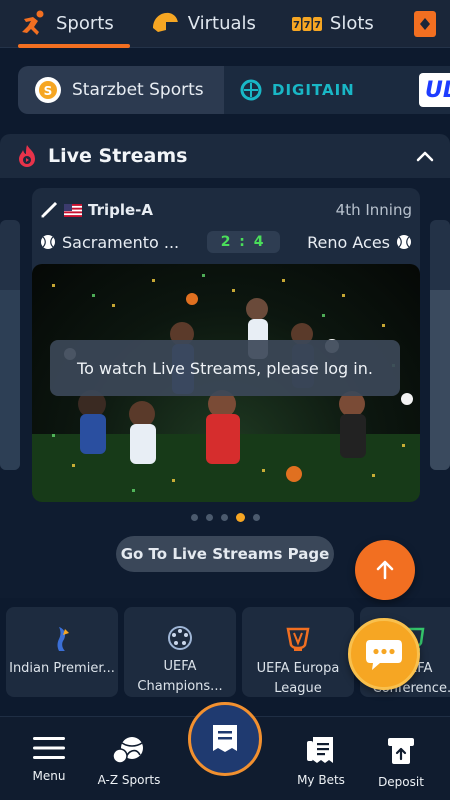 The height and width of the screenshot is (800, 450). What do you see at coordinates (348, 242) in the screenshot?
I see `away-team: Reno Aces` at bounding box center [348, 242].